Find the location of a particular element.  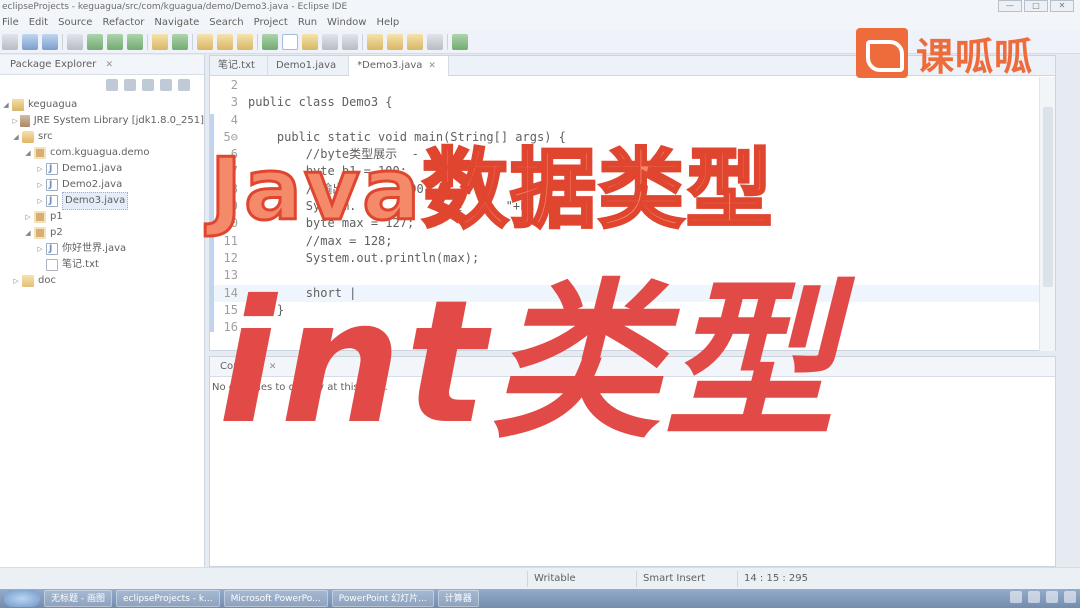

taskbar-item-paint: 无标题 - 画图 is located at coordinates (78, 598).